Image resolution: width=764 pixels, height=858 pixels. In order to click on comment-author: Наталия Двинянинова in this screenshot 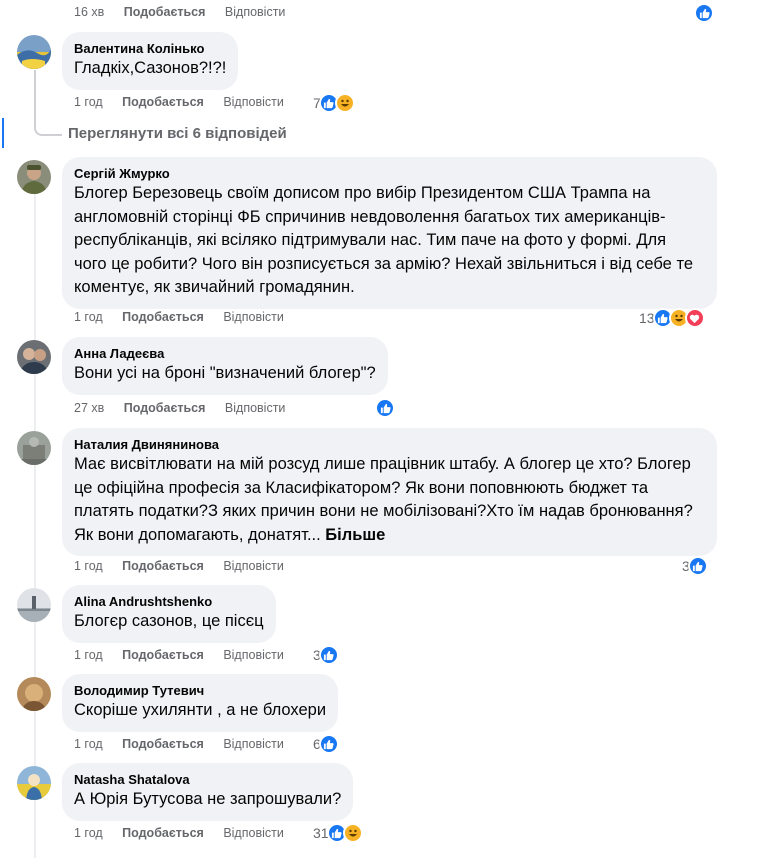, I will do `click(389, 444)`.